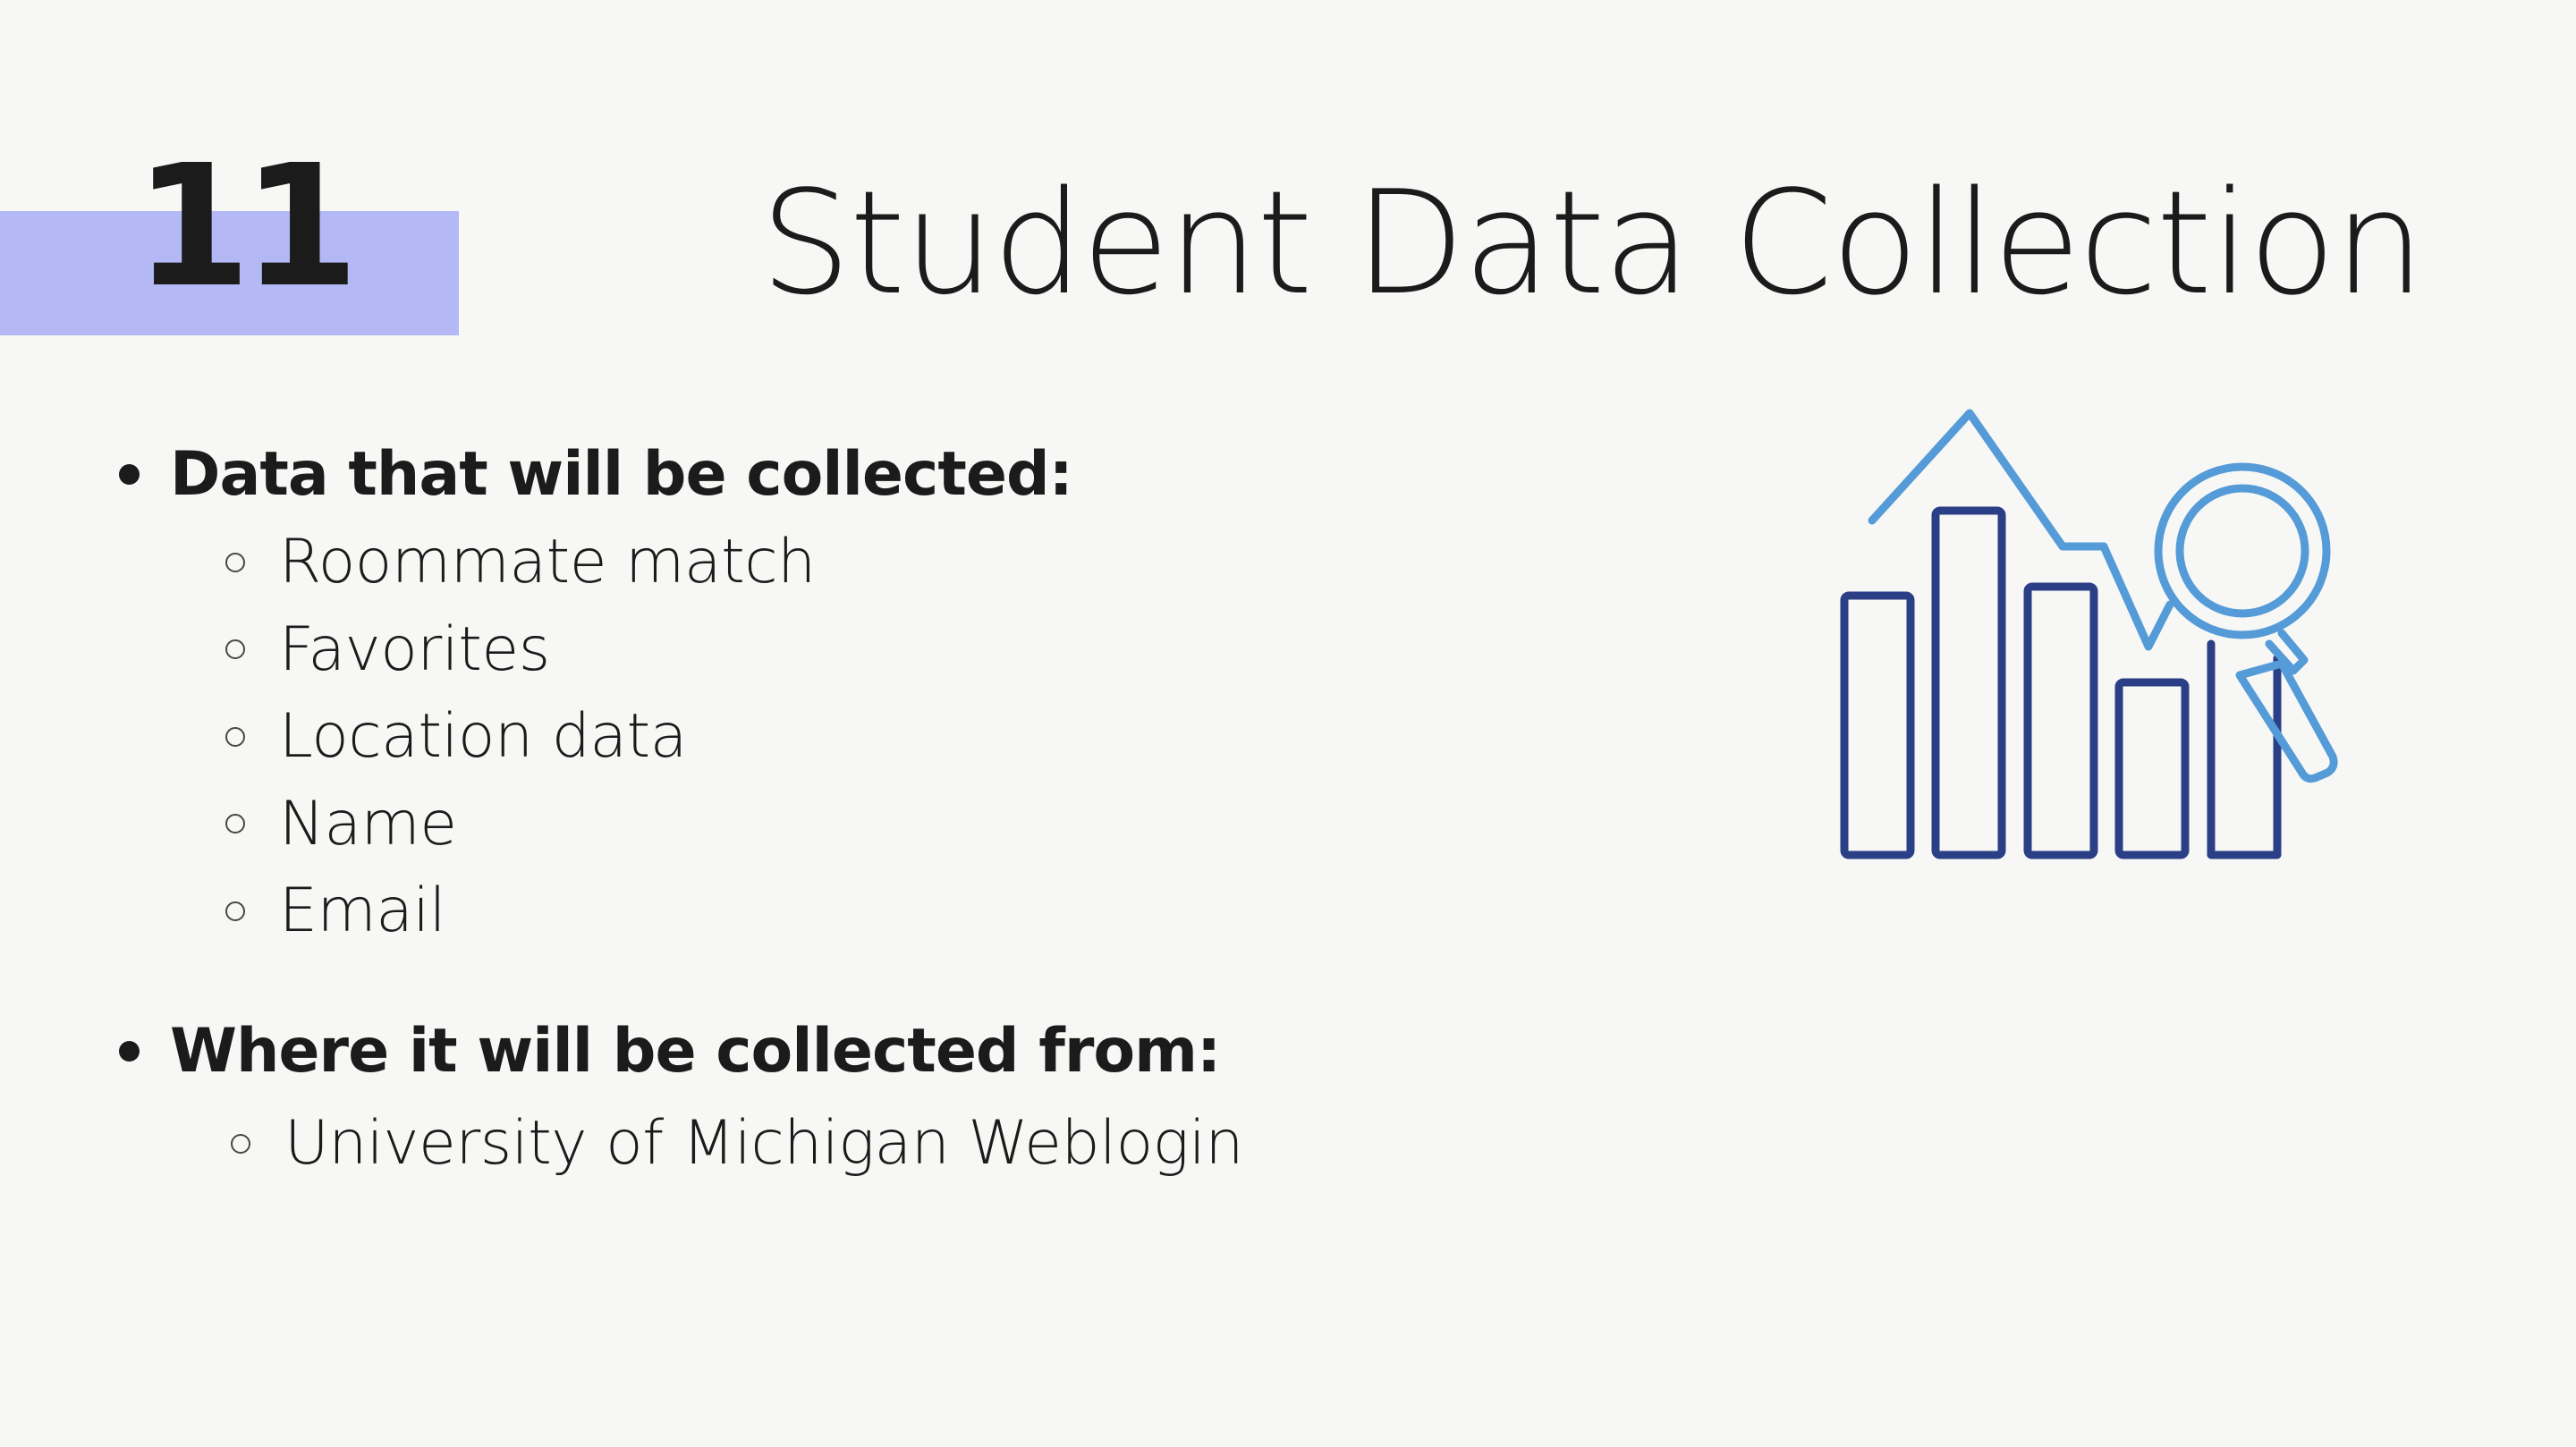 The width and height of the screenshot is (2576, 1447). I want to click on bar-chart-magnifier-icon, so click(2089, 634).